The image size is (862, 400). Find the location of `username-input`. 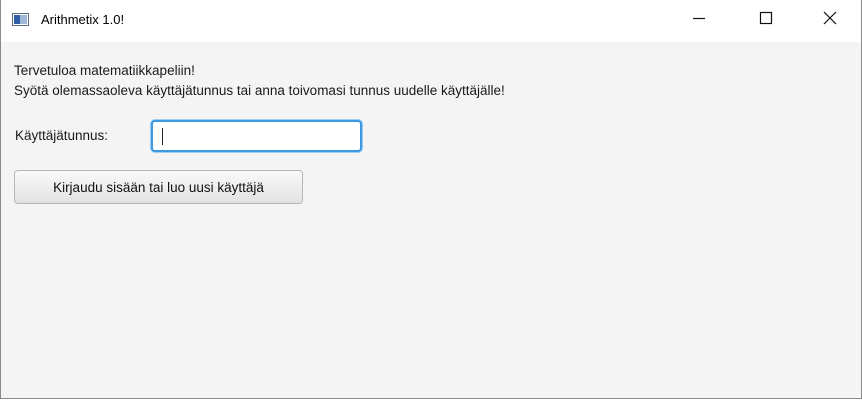

username-input is located at coordinates (256, 136).